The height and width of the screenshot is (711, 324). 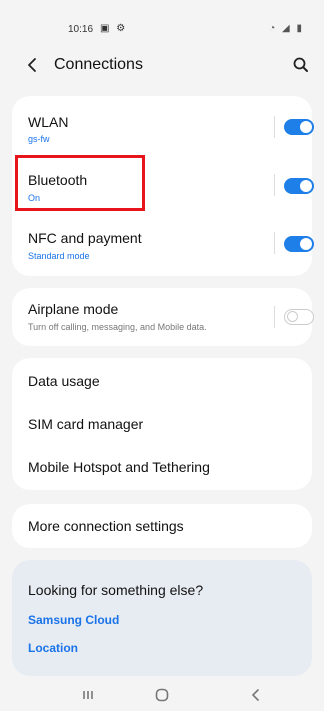 What do you see at coordinates (73, 620) in the screenshot?
I see `samsung-cloud-link: Samsung Cloud` at bounding box center [73, 620].